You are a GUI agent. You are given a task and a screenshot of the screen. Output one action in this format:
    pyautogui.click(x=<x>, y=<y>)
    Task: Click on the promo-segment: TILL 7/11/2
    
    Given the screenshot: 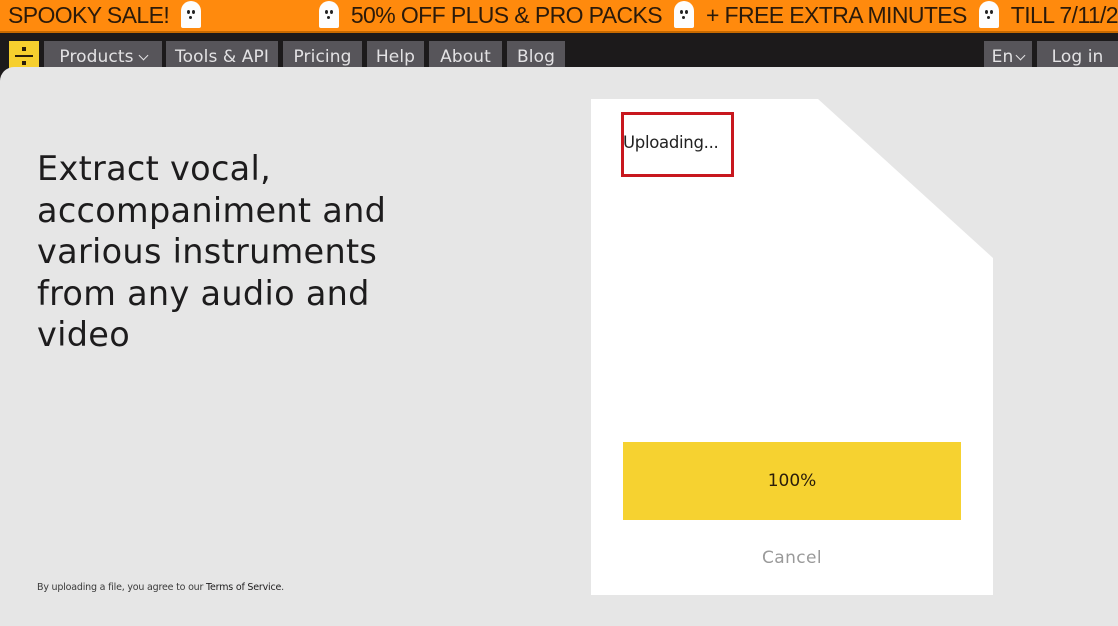 What is the action you would take?
    pyautogui.click(x=1064, y=15)
    